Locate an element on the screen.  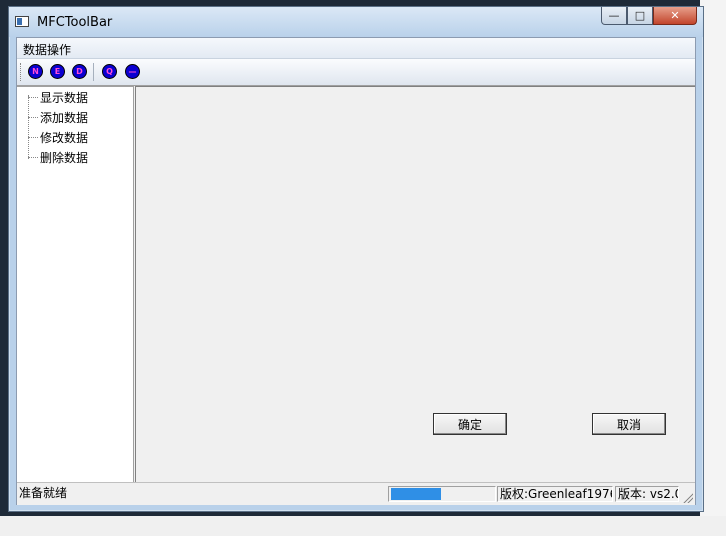
tree-item-label: 删除数据 is located at coordinates (64, 157).